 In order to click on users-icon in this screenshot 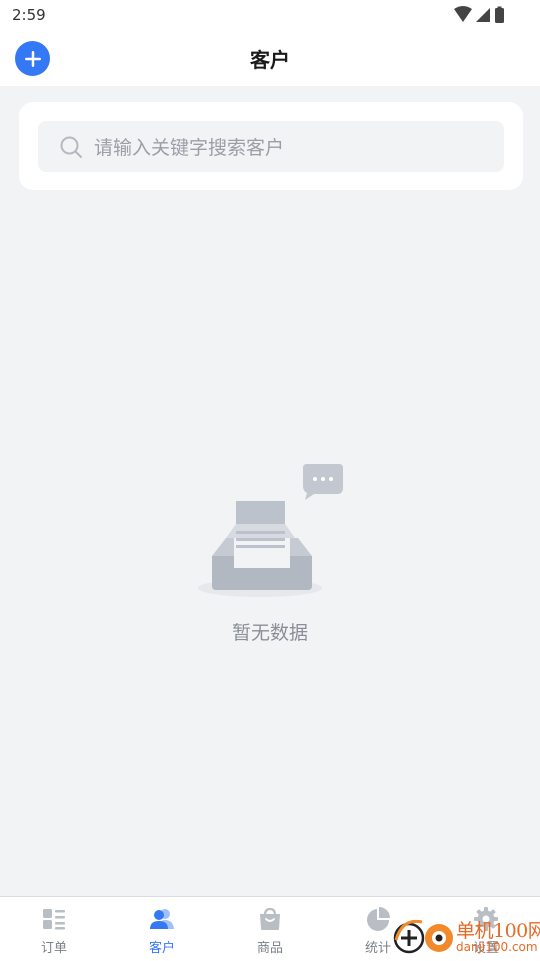, I will do `click(162, 919)`.